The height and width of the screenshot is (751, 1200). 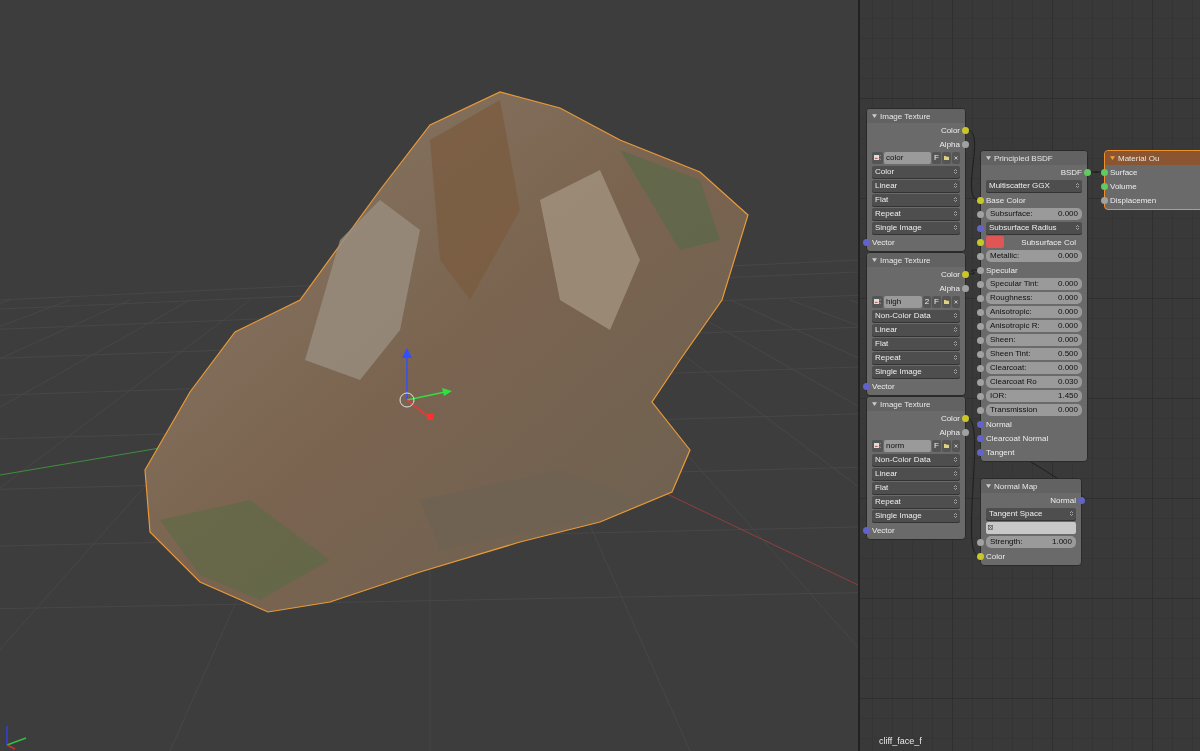 I want to click on value-slider: IOR: 1.450, so click(x=1034, y=396).